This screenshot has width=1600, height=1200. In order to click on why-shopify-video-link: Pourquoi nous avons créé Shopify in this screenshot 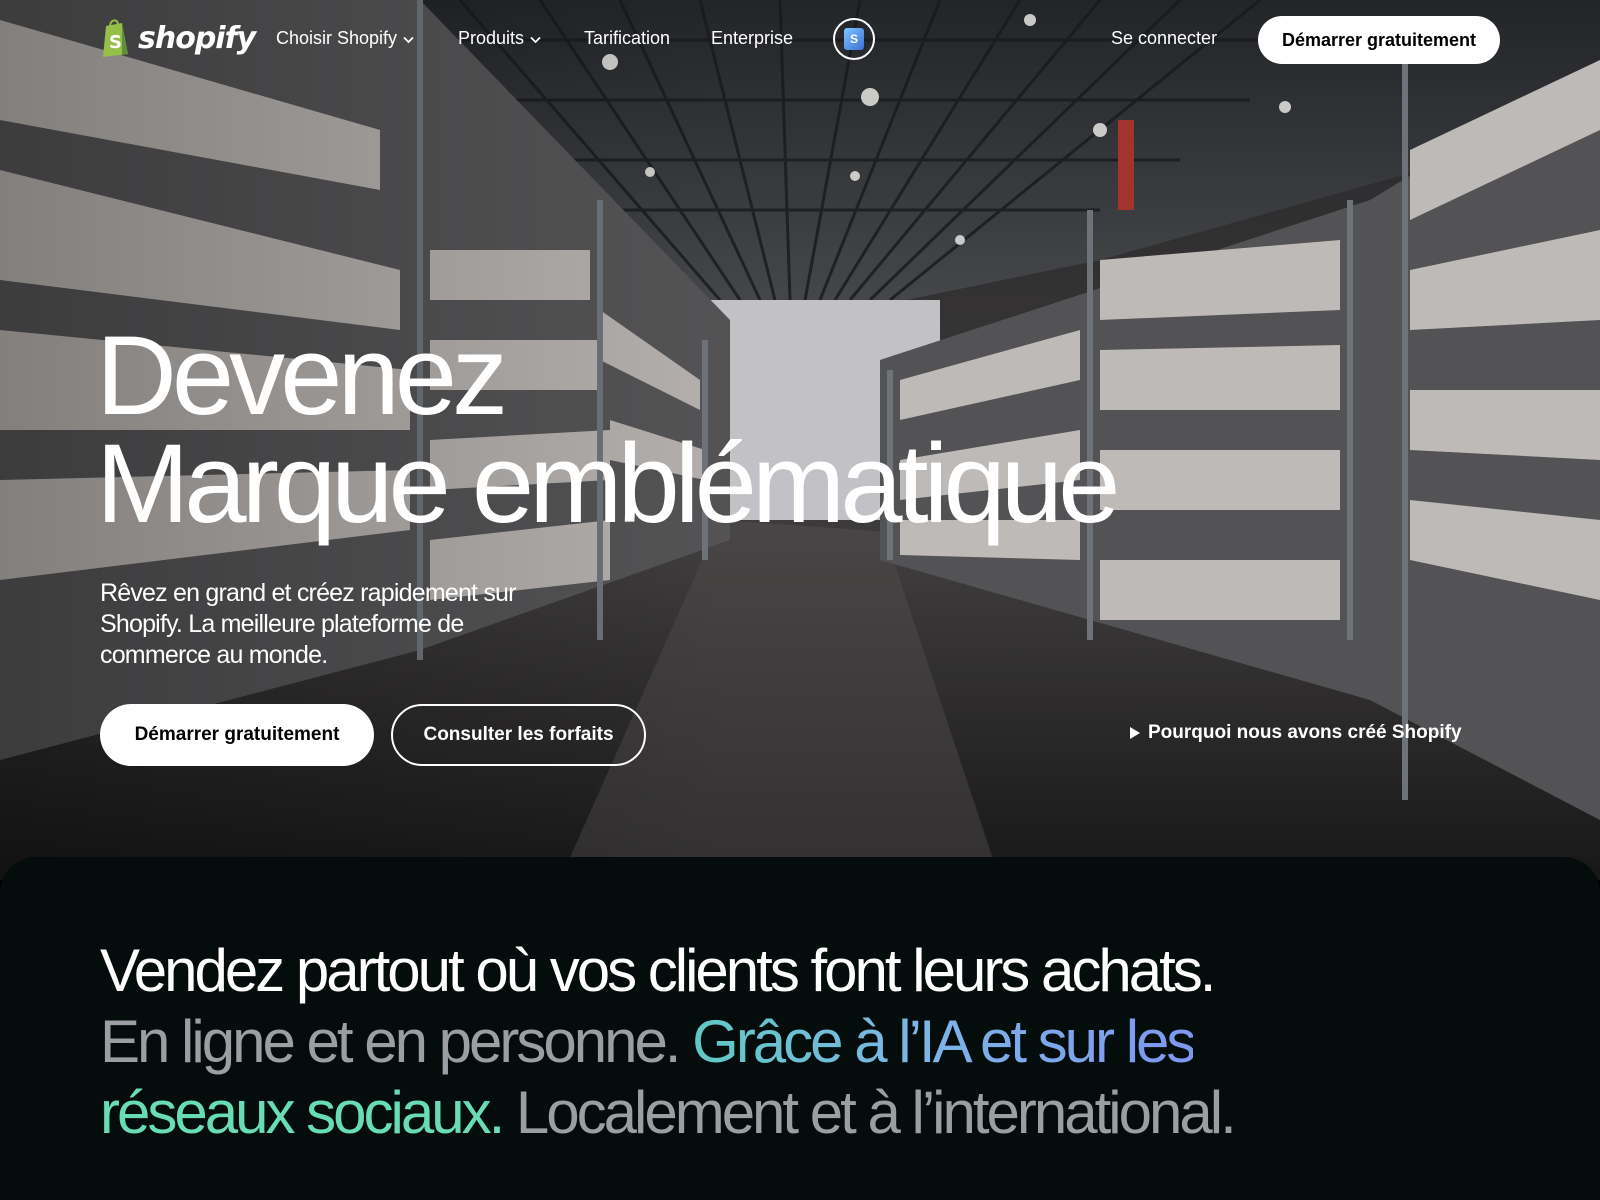, I will do `click(1296, 733)`.